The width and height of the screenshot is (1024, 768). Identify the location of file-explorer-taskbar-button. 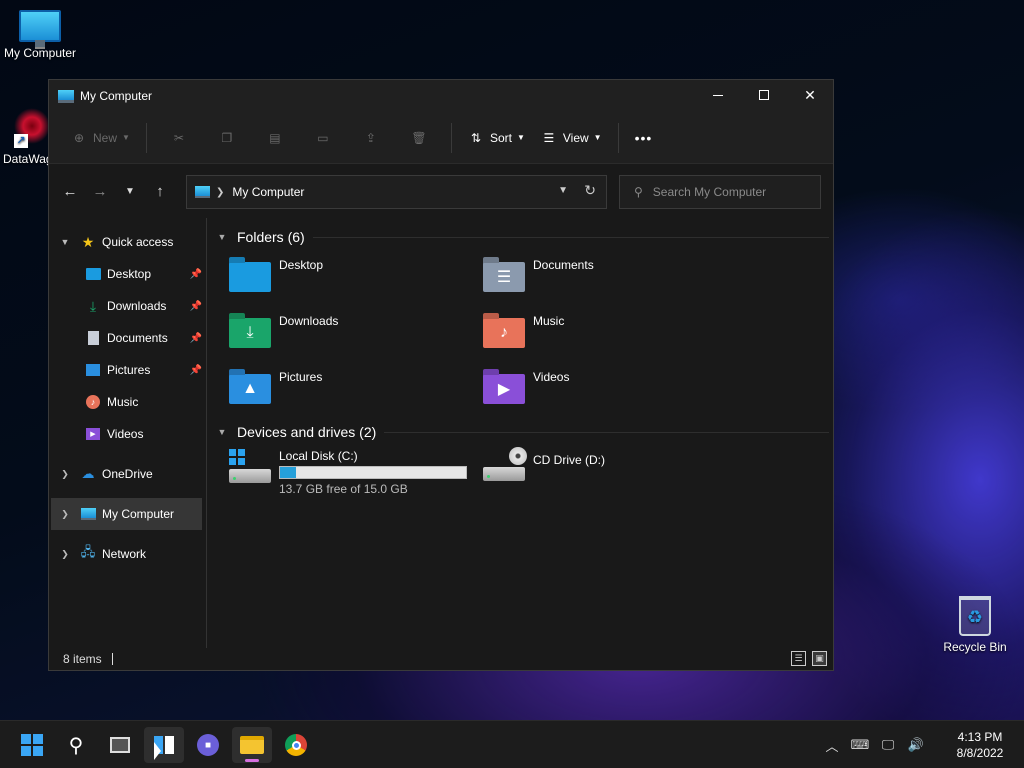
(252, 745).